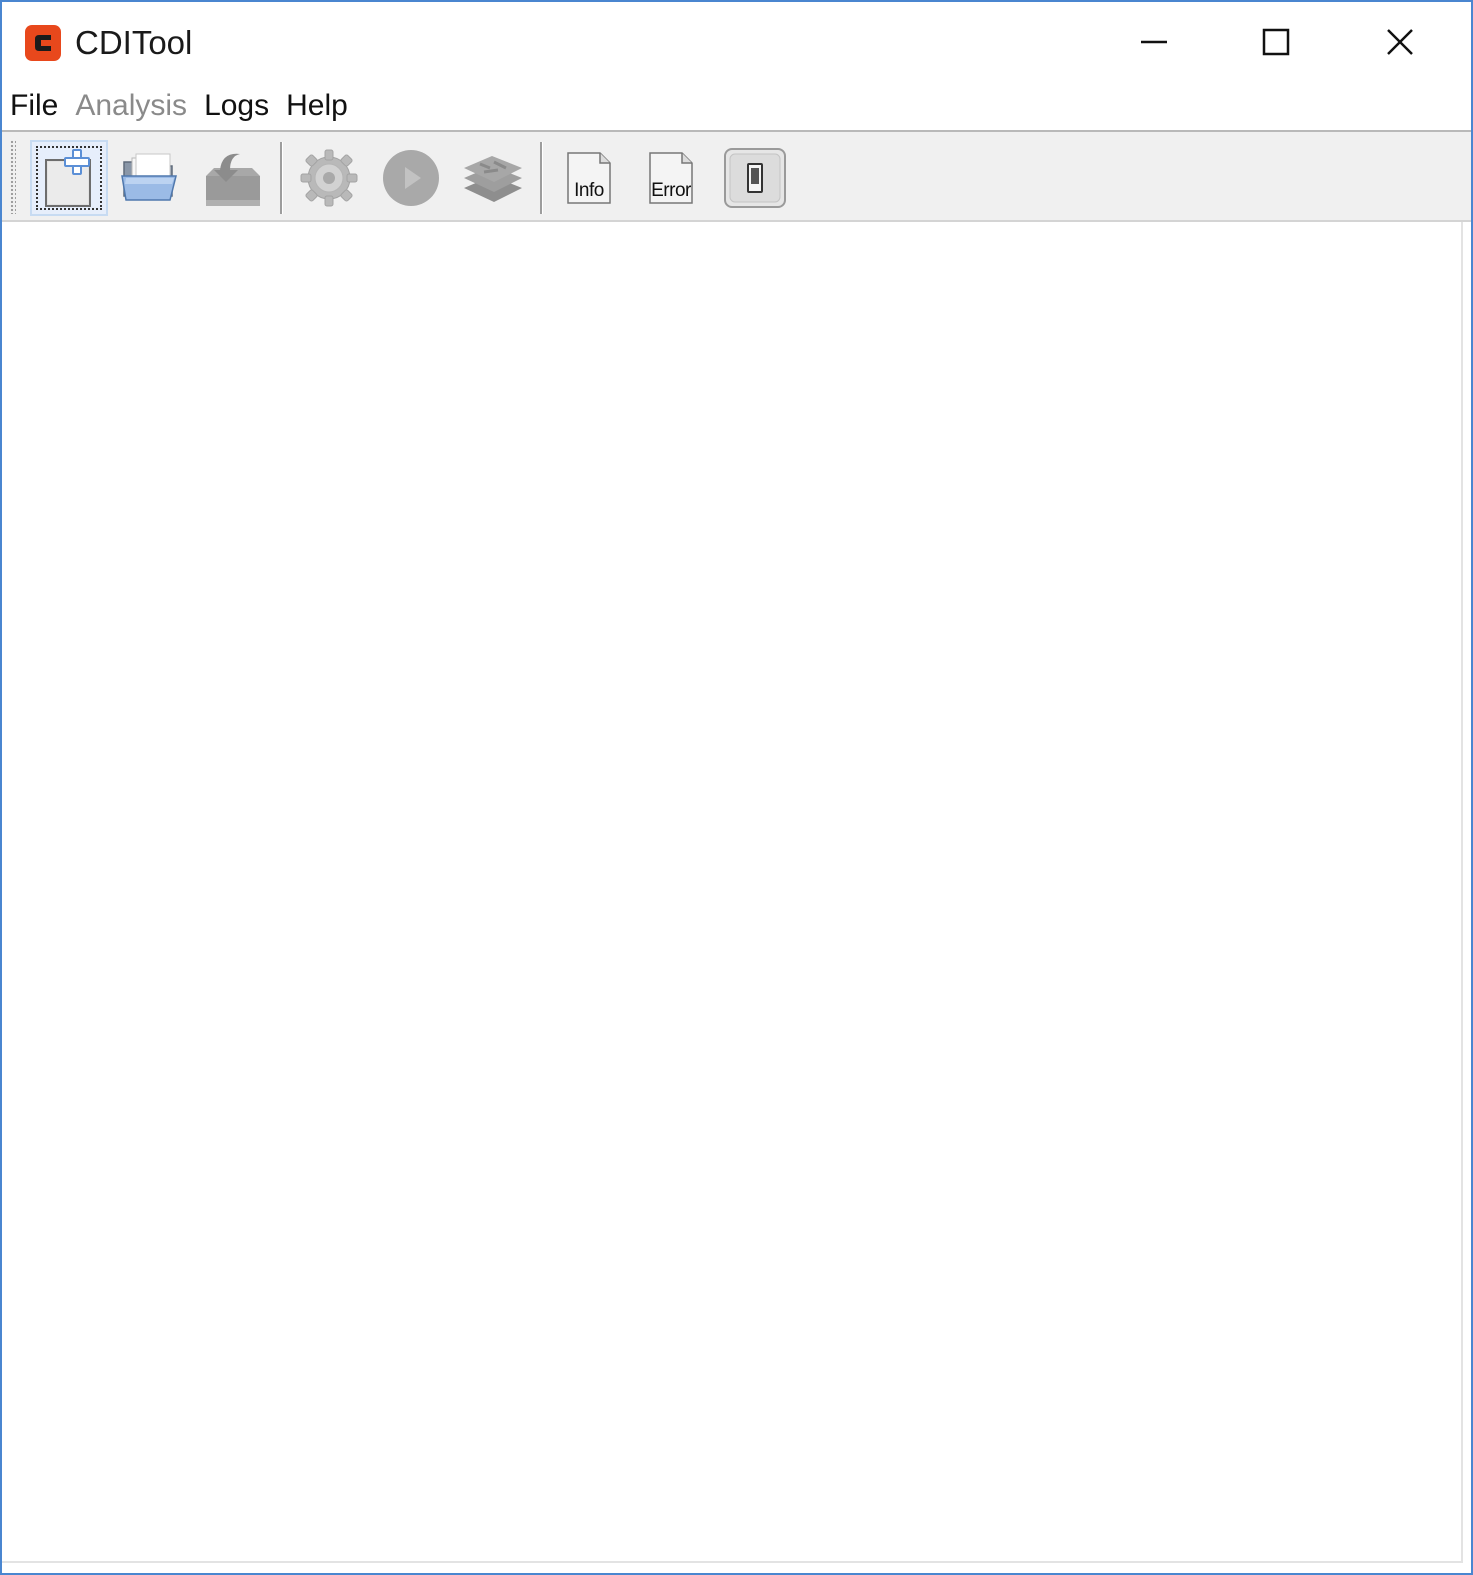 This screenshot has width=1473, height=1575. I want to click on minimize-button, so click(1154, 42).